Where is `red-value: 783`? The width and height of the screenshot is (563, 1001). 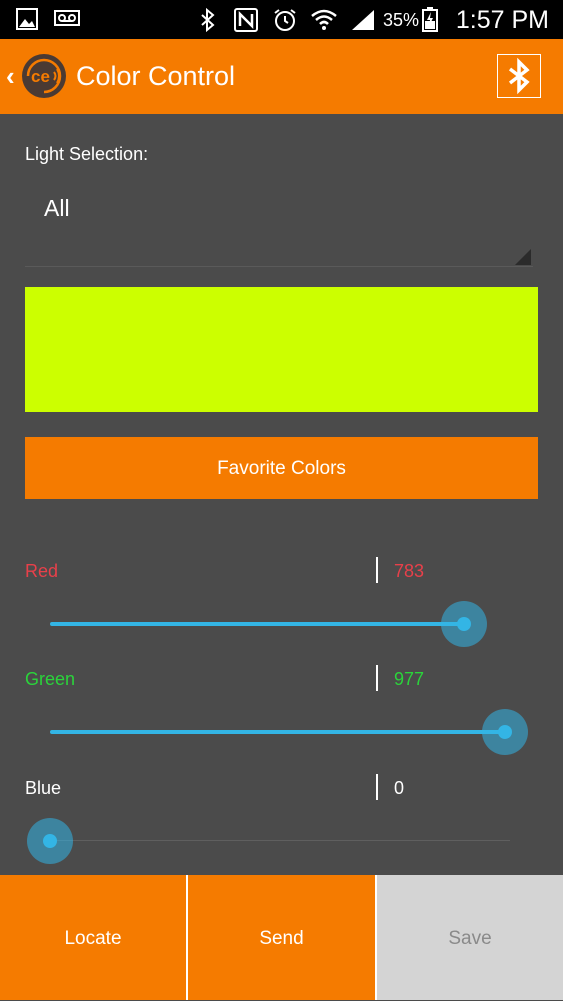 red-value: 783 is located at coordinates (409, 571).